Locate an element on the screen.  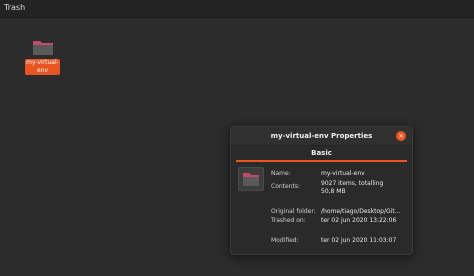
top-bar: Trash is located at coordinates (237, 9).